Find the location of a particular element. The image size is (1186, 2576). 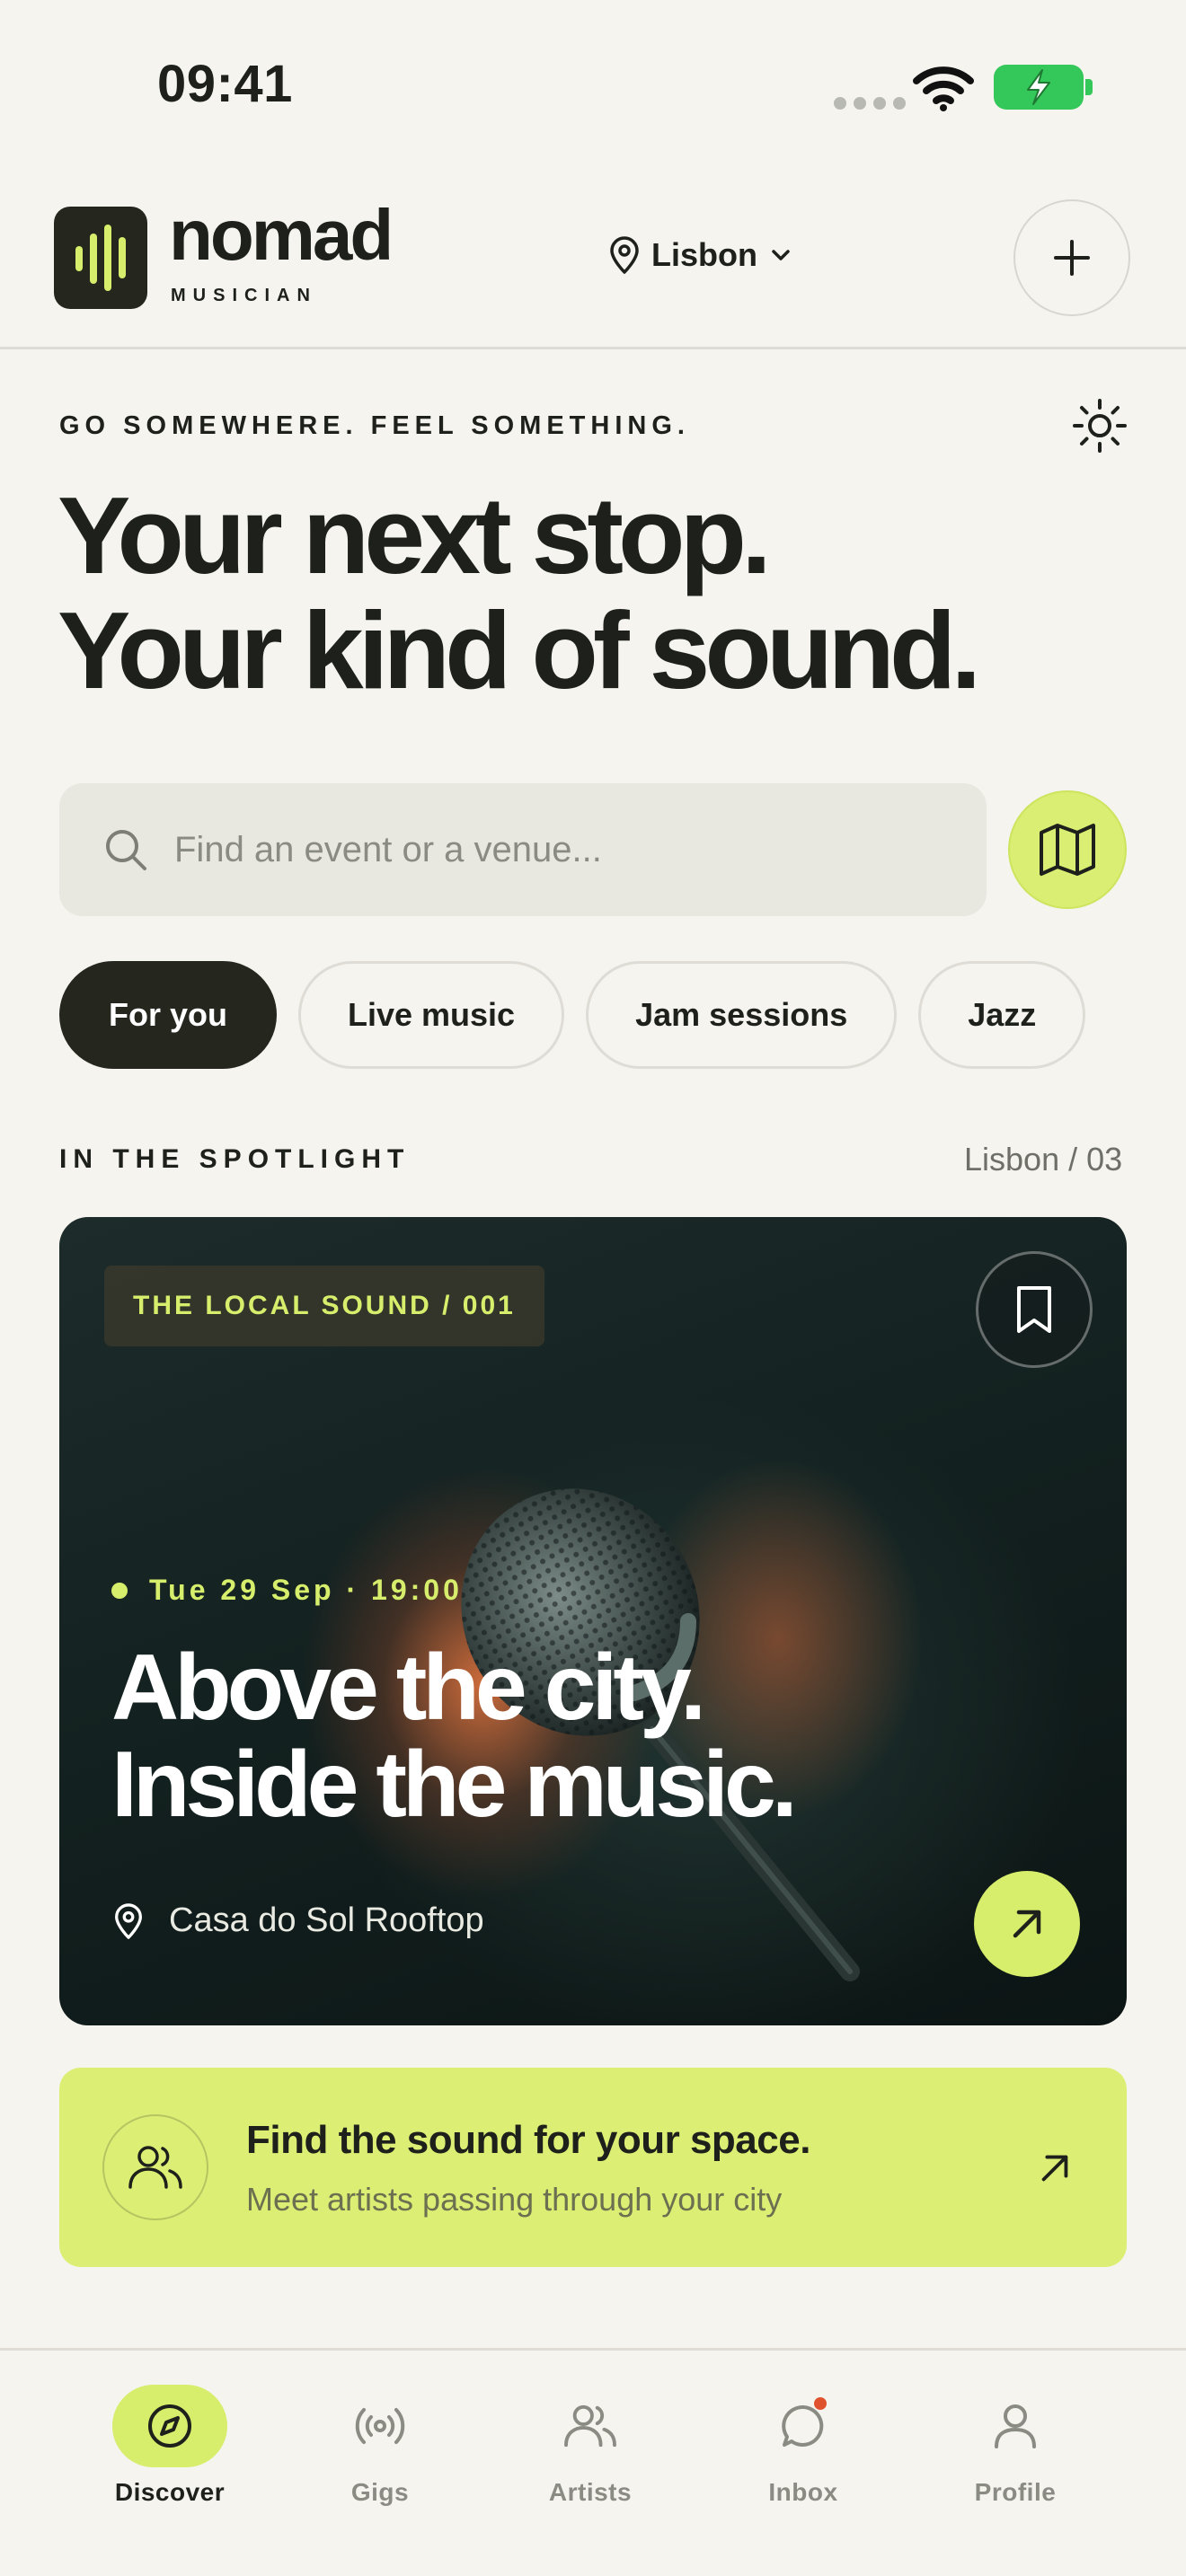

nav-item-discover: Discover is located at coordinates (170, 2440).